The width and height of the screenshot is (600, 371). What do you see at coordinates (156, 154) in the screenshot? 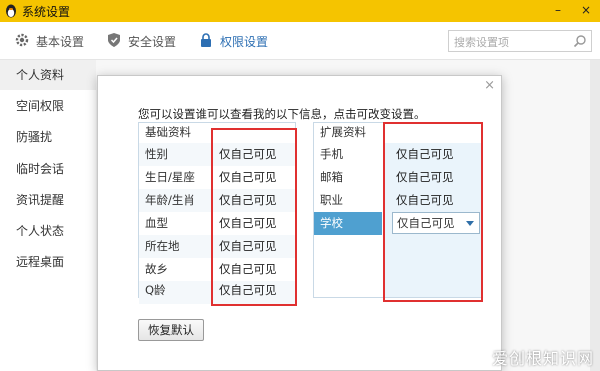
I see `row-label-gender: 性别` at bounding box center [156, 154].